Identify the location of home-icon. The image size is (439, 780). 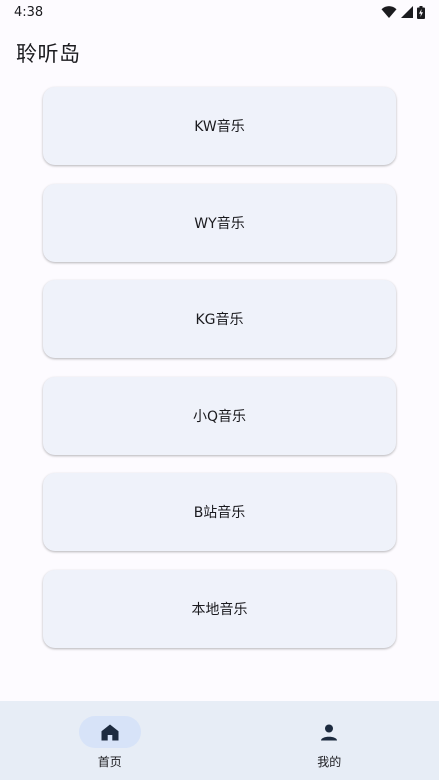
(110, 732).